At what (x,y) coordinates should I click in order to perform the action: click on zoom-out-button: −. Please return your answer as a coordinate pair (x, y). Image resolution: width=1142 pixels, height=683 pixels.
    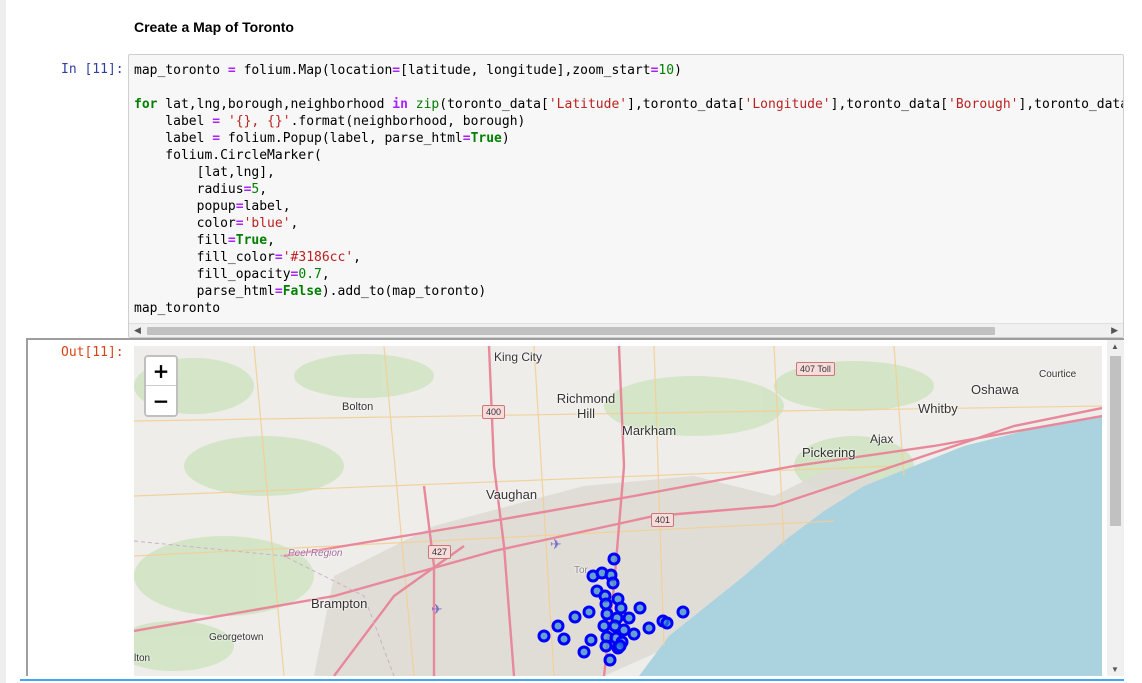
    Looking at the image, I should click on (161, 400).